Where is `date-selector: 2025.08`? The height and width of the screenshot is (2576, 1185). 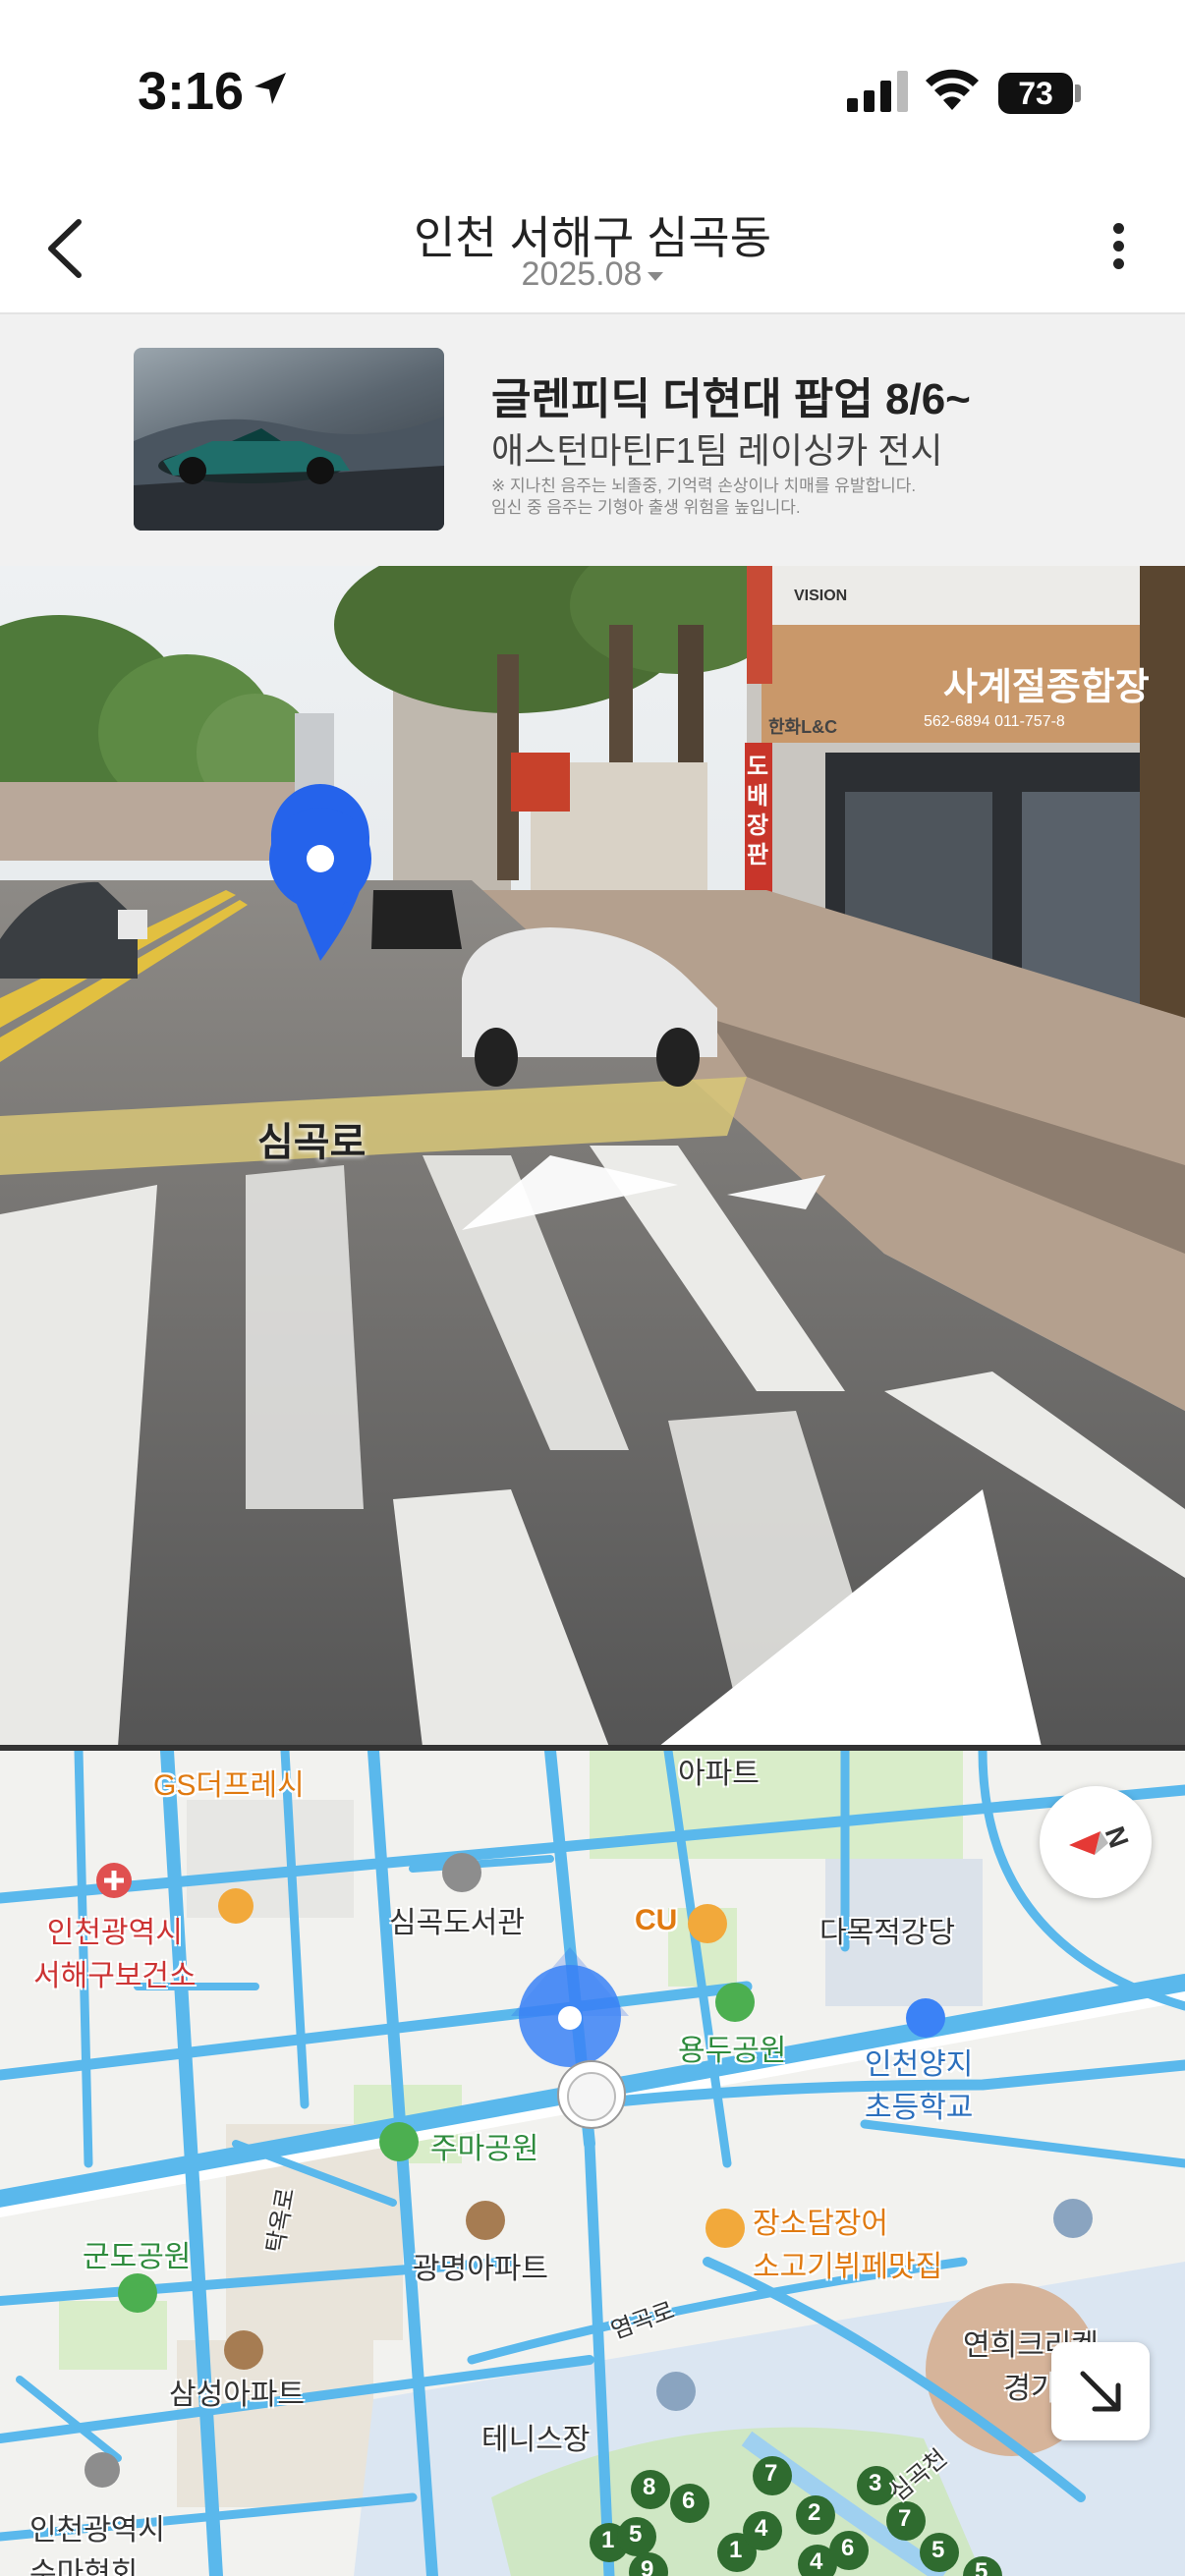 date-selector: 2025.08 is located at coordinates (592, 274).